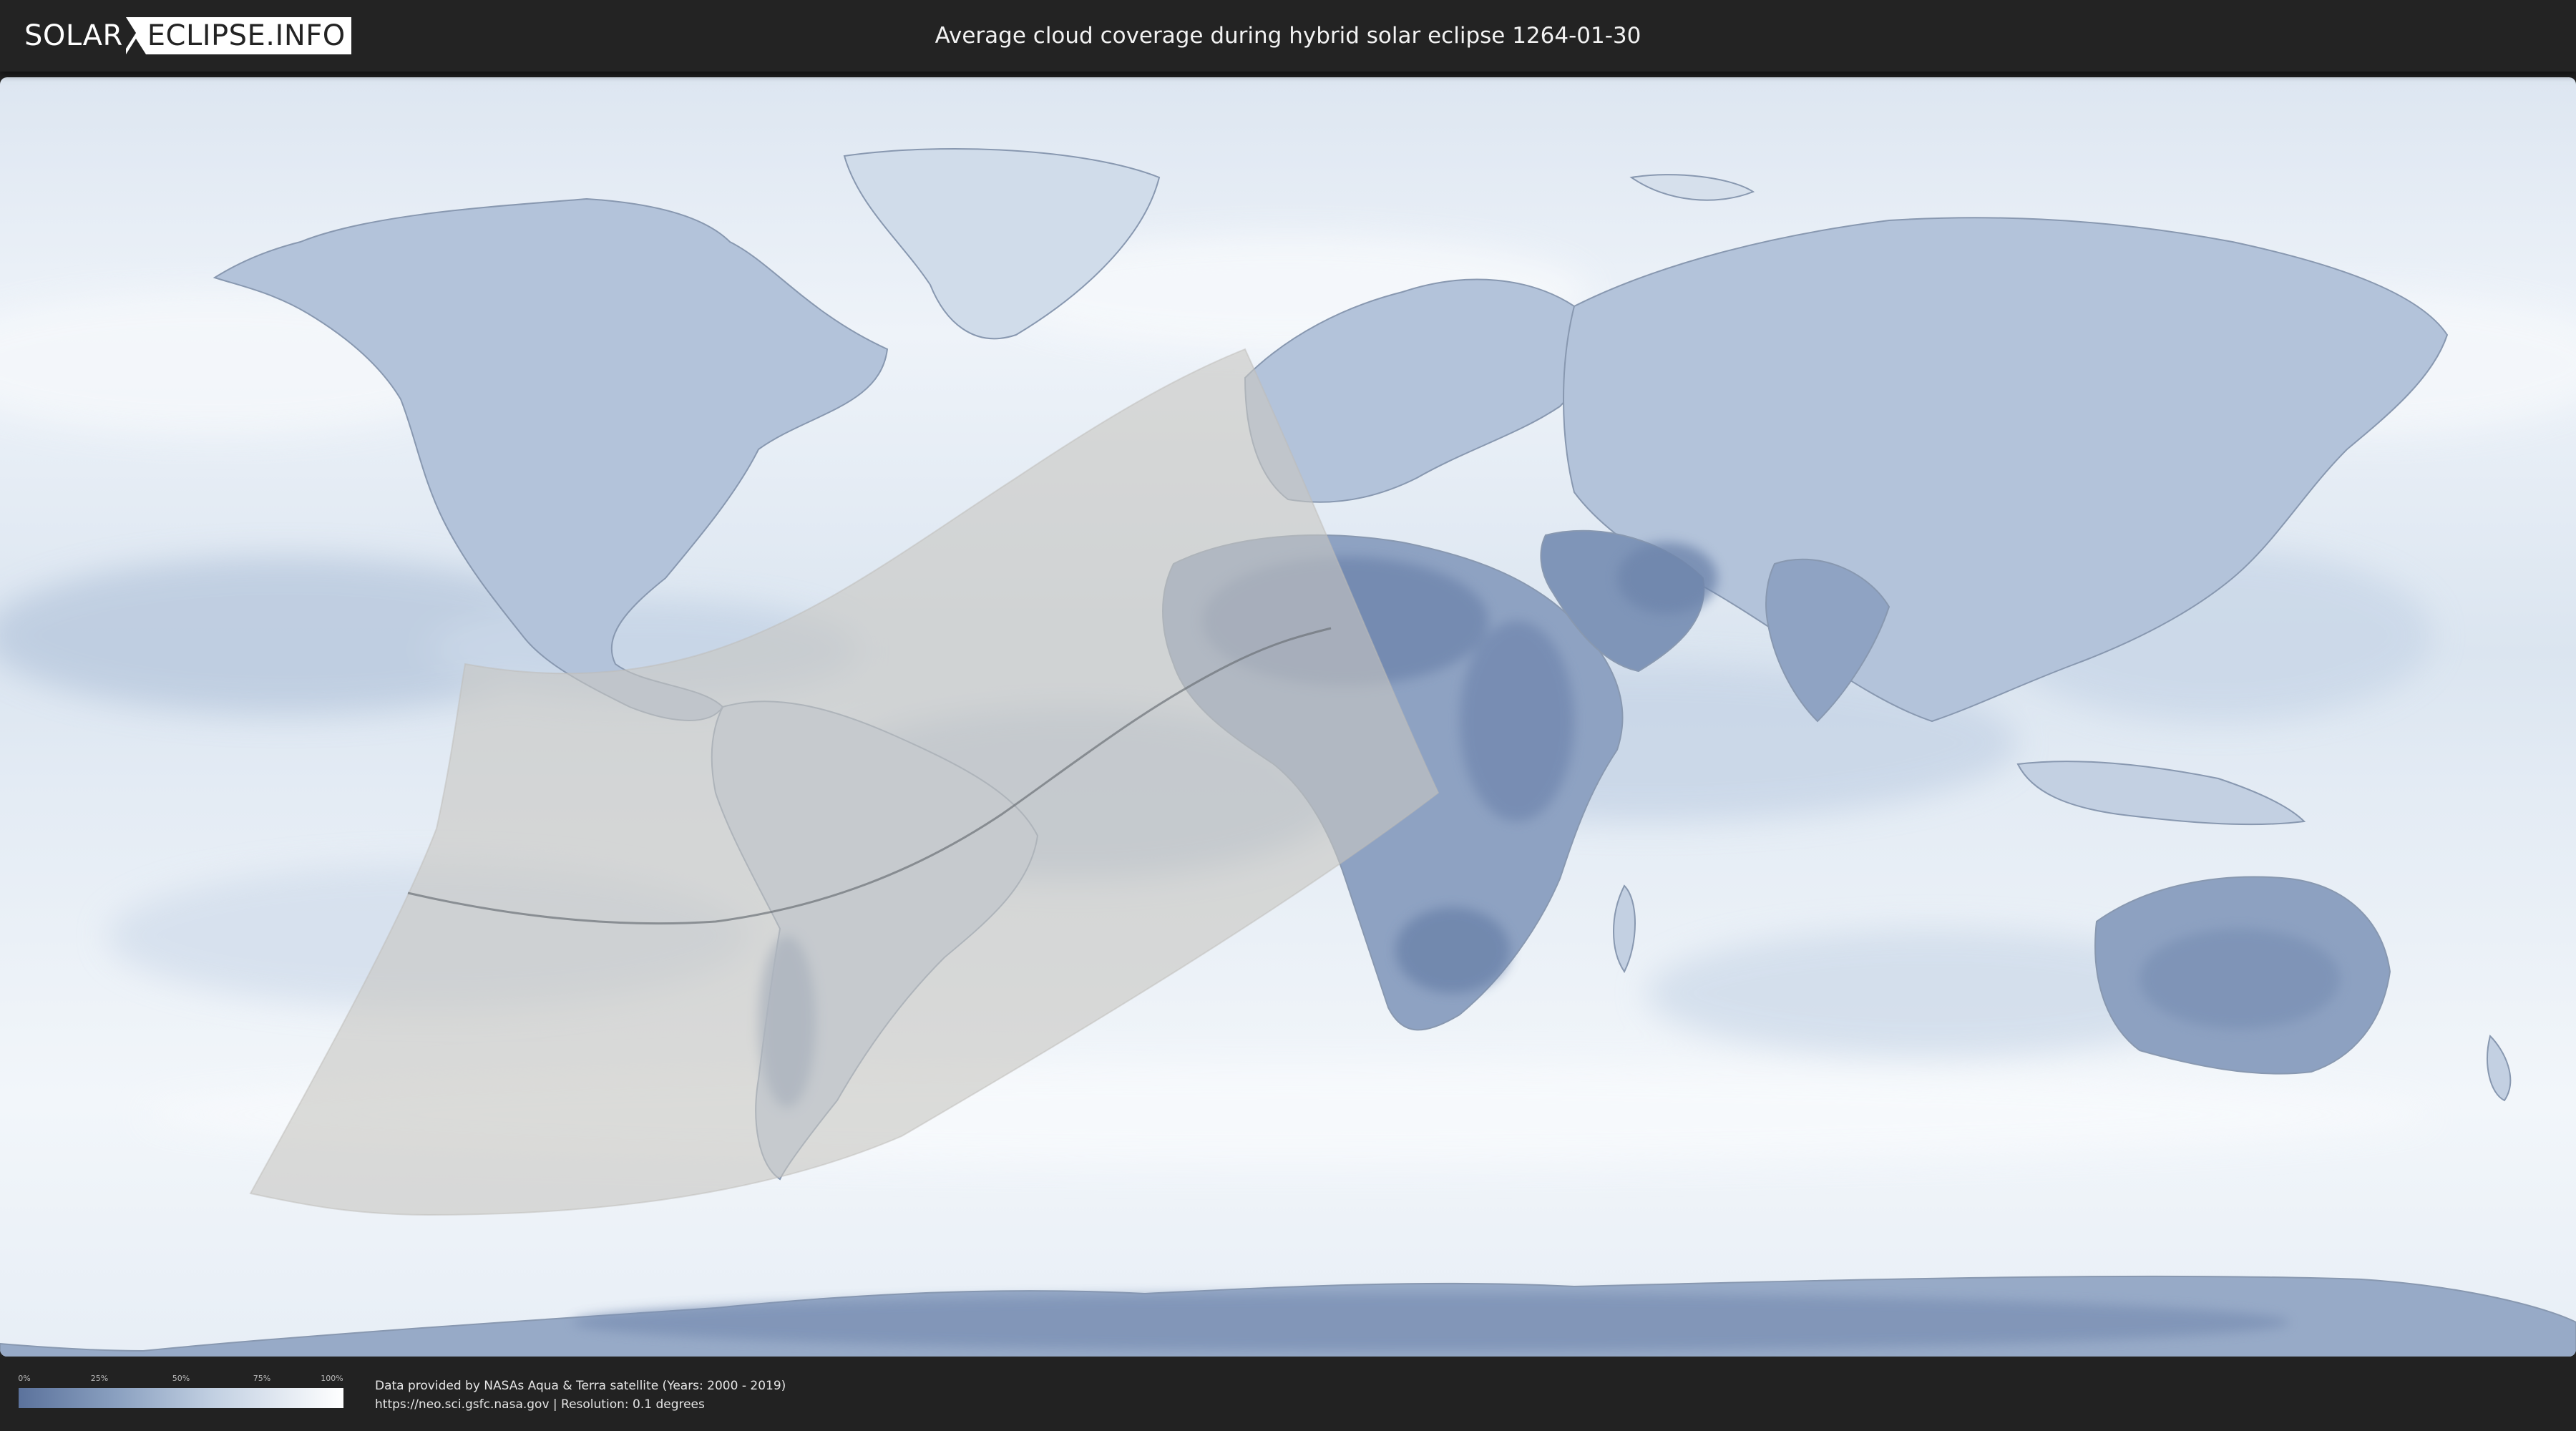  What do you see at coordinates (100, 1378) in the screenshot?
I see `legend-tick-25: 25%` at bounding box center [100, 1378].